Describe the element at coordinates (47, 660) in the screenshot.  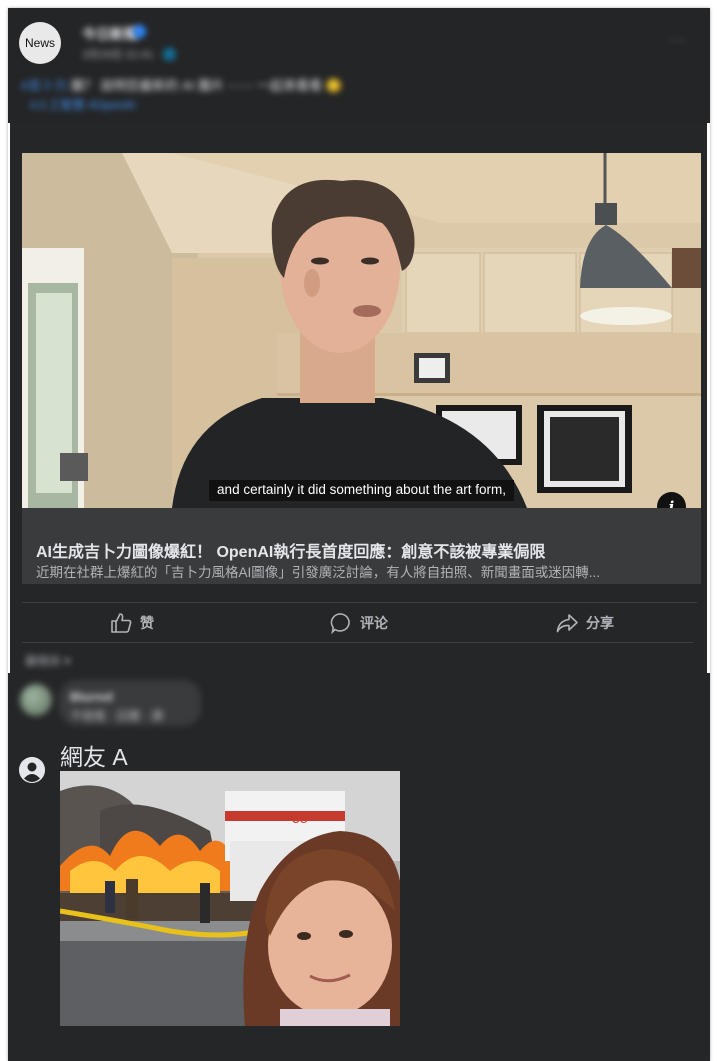
I see `comment-sort-dropdown: 最相关 ▾` at that location.